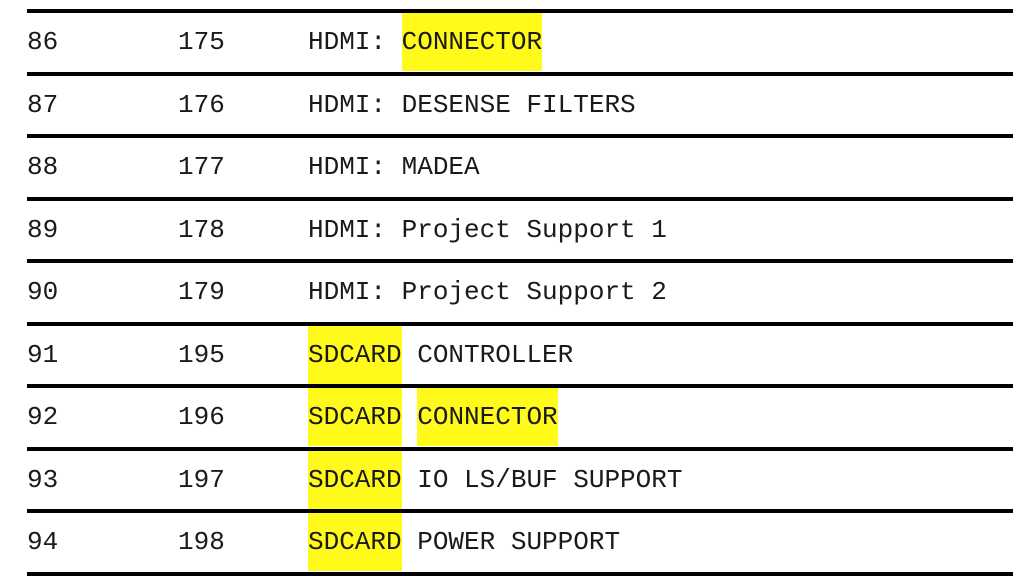 Image resolution: width=1024 pixels, height=576 pixels. I want to click on cell-index-text: 92, so click(43, 417).